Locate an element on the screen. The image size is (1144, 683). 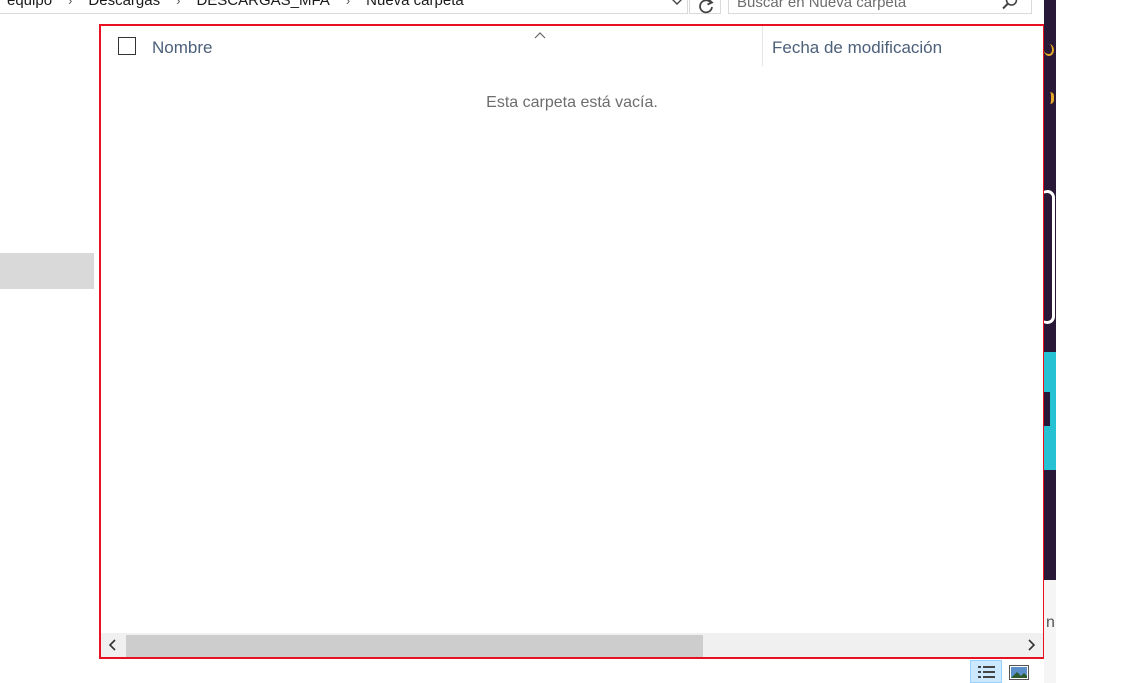
scroll-left-button is located at coordinates (113, 645).